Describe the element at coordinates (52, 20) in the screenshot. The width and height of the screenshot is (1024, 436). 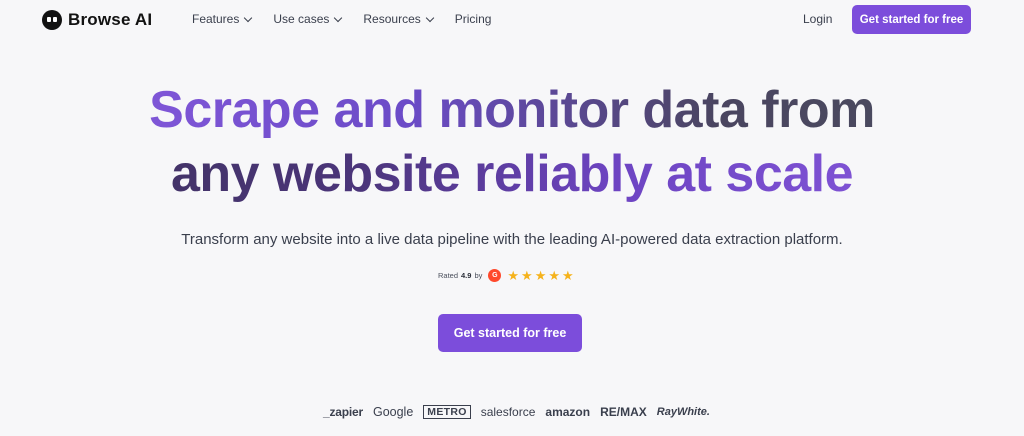
I see `robot-logo-icon` at that location.